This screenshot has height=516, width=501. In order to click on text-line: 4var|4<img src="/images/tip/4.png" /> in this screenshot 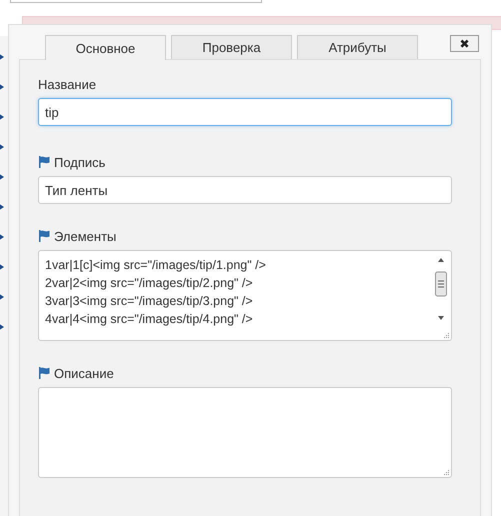, I will do `click(149, 319)`.